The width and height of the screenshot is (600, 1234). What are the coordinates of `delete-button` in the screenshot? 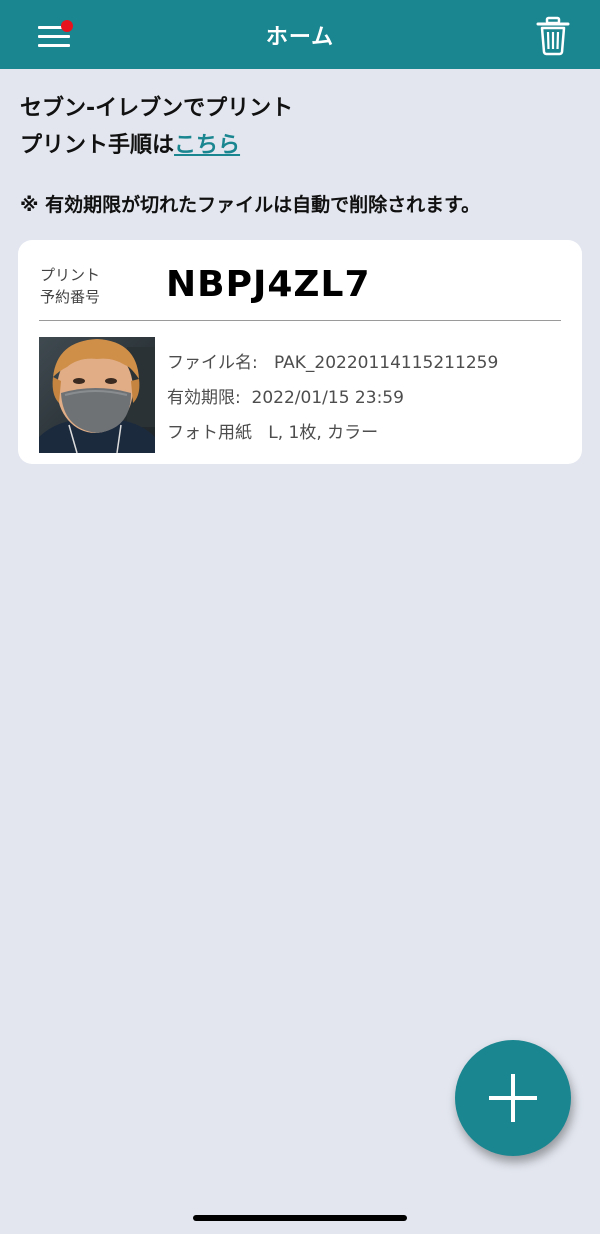 It's located at (553, 36).